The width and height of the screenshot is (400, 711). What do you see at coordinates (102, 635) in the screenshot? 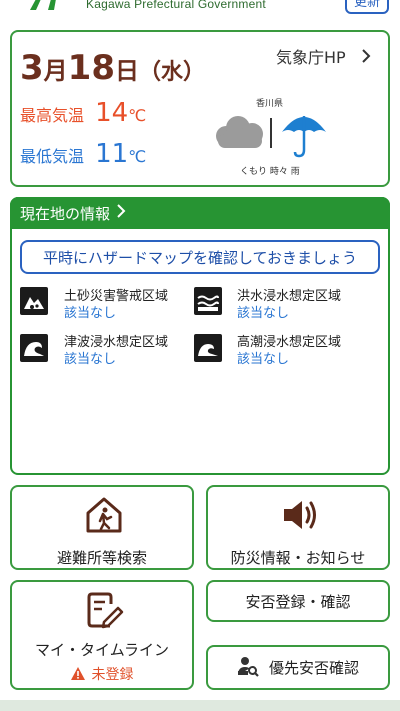
I see `my-timeline-tile: マイ・タイムライン 未登録` at bounding box center [102, 635].